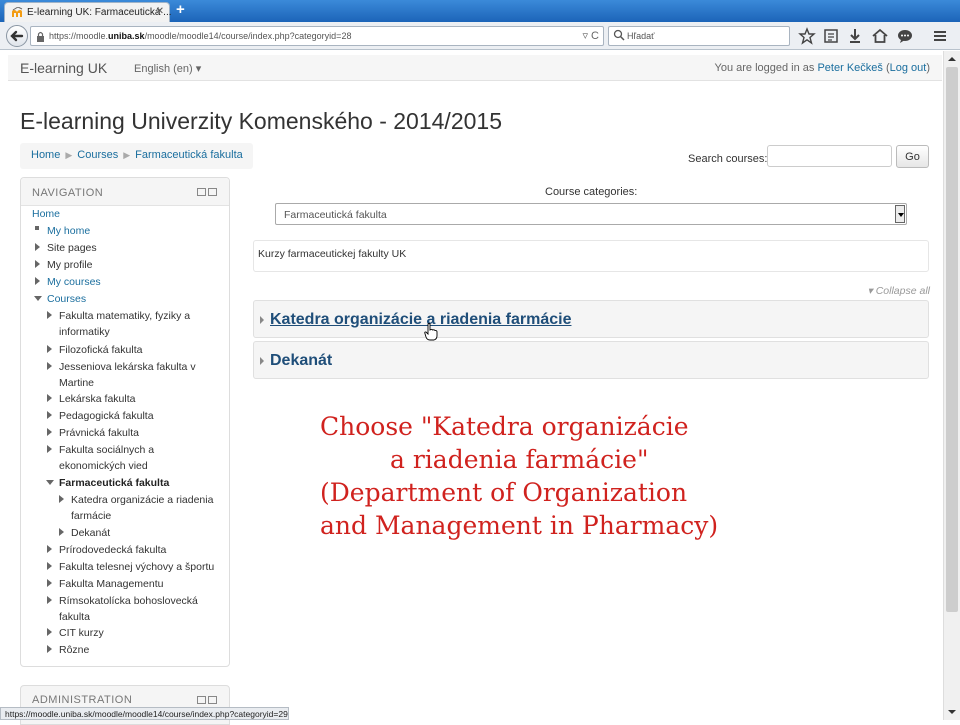 The width and height of the screenshot is (960, 725). I want to click on breadcrumb-faculty: Farmaceutická fakulta, so click(189, 155).